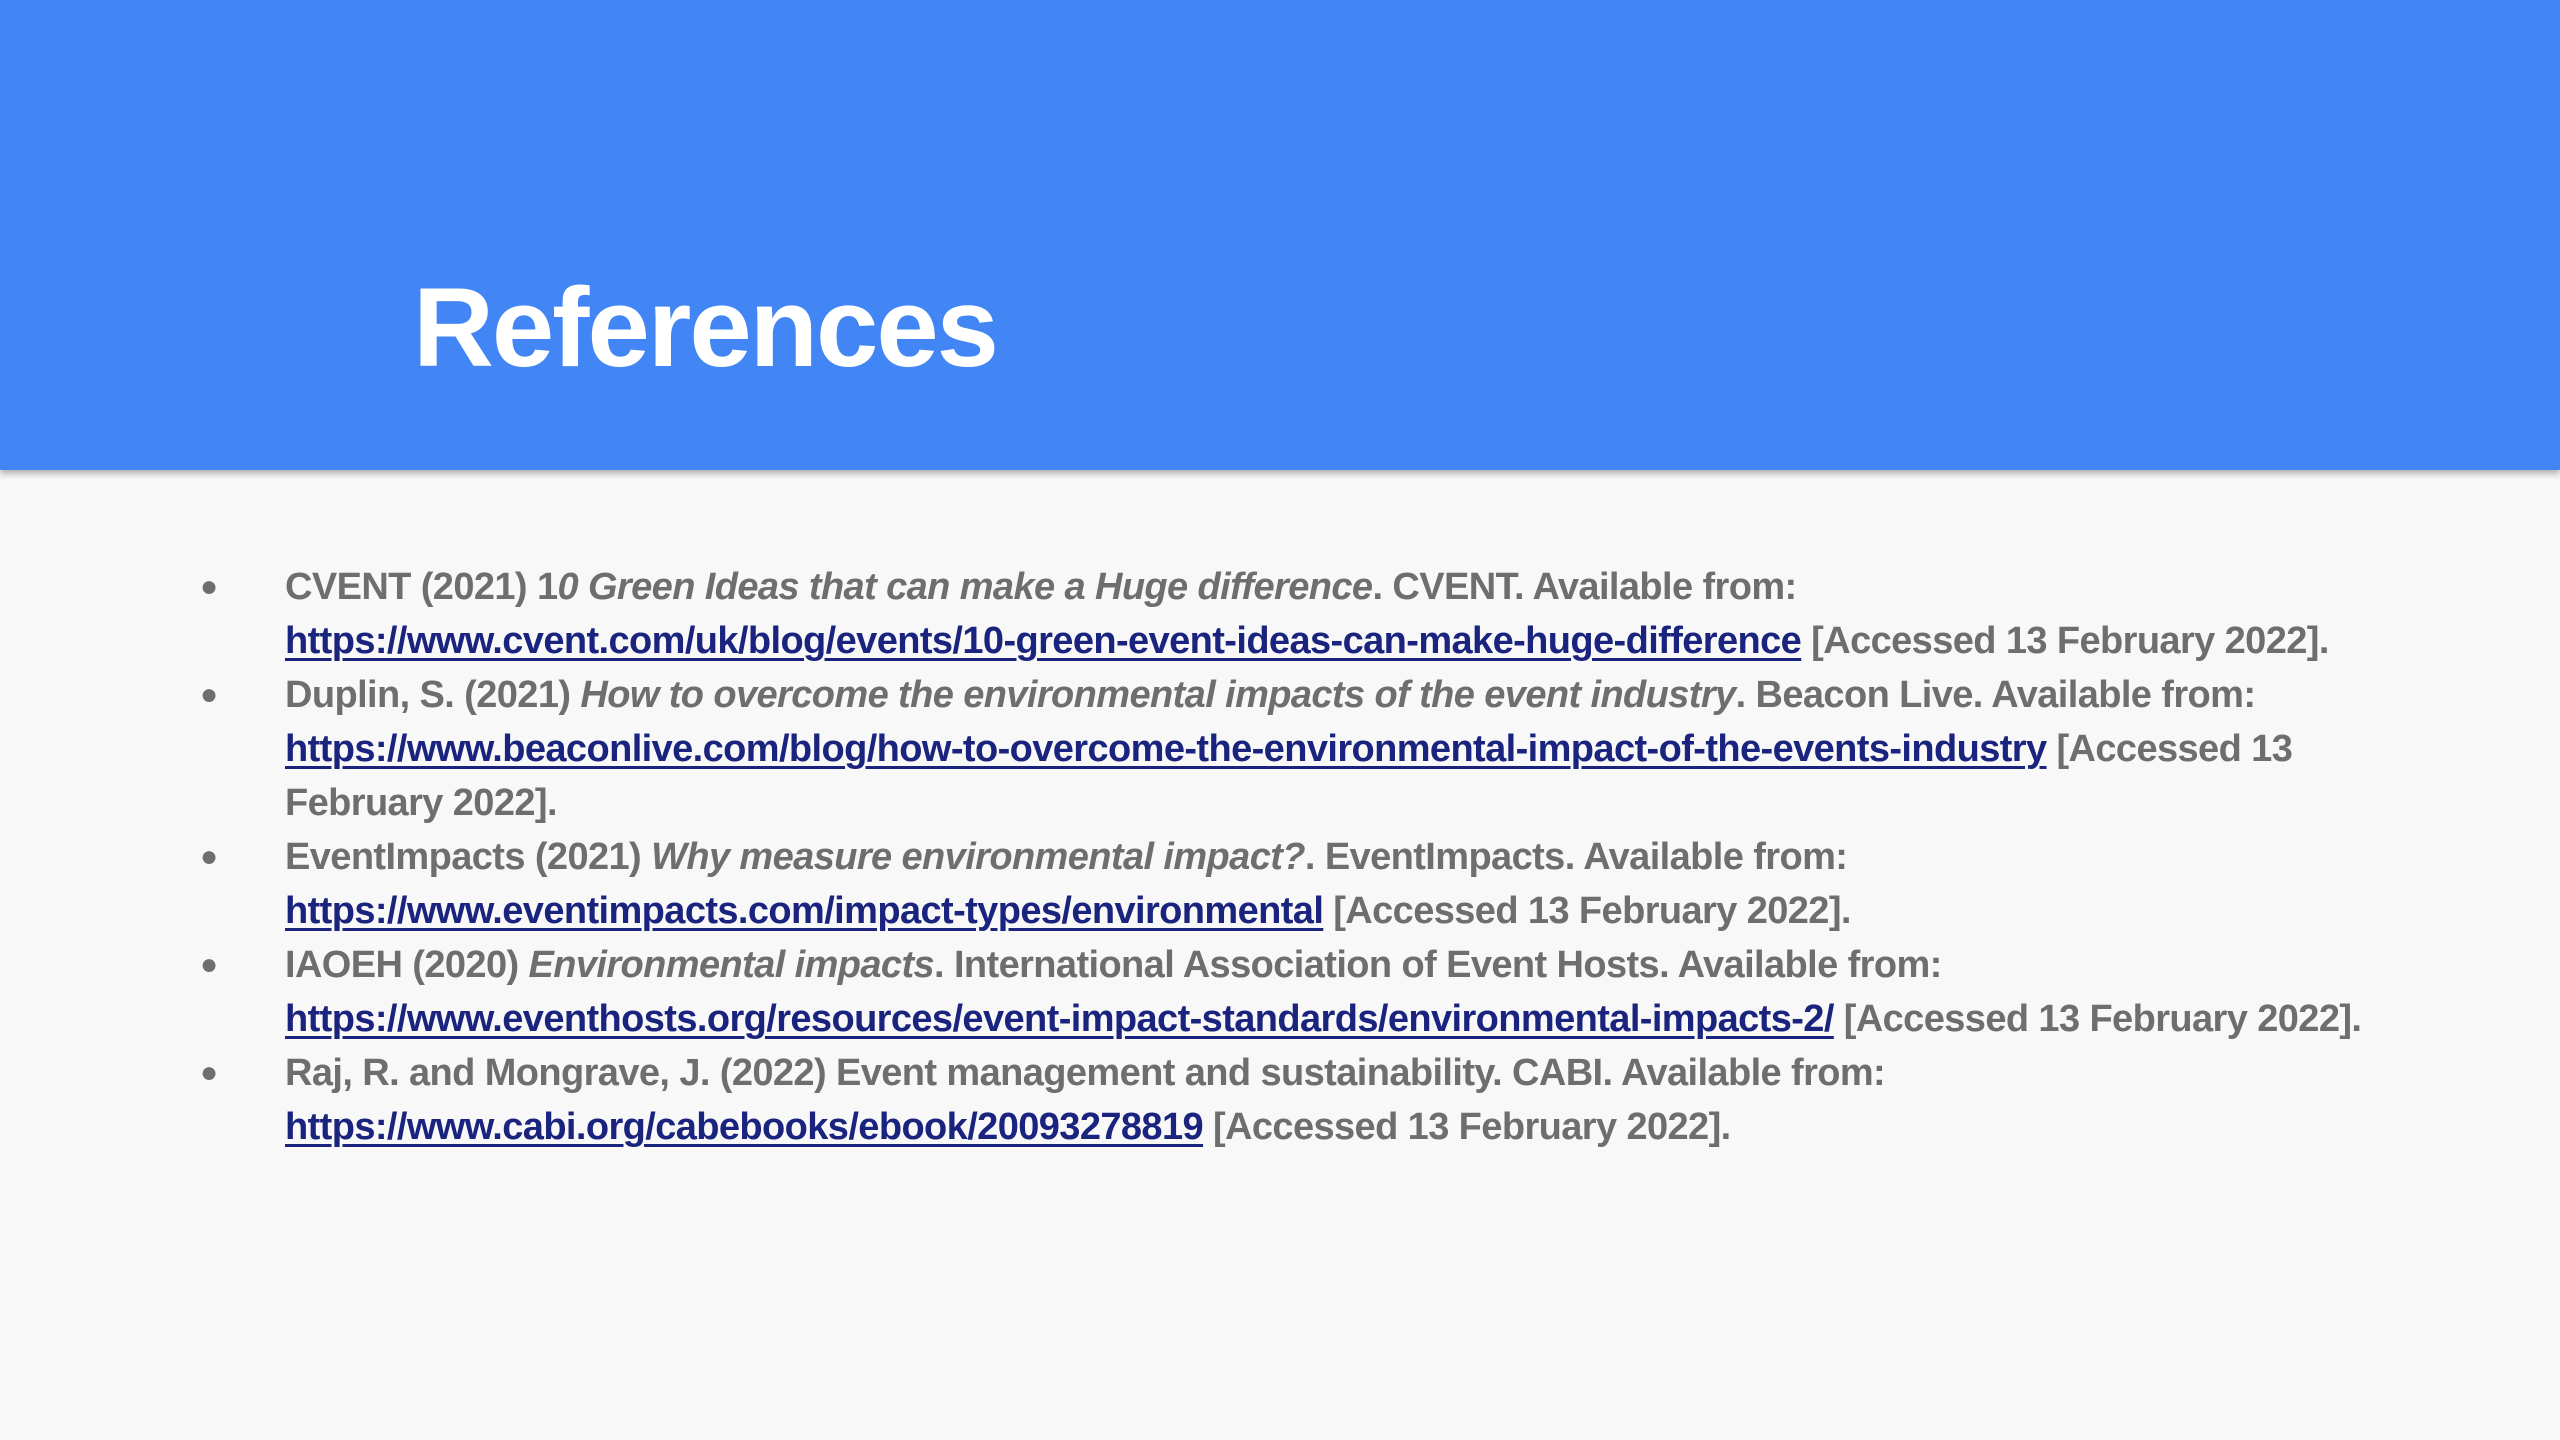  I want to click on reference-source: . EventImpacts. Available from:, so click(1576, 857).